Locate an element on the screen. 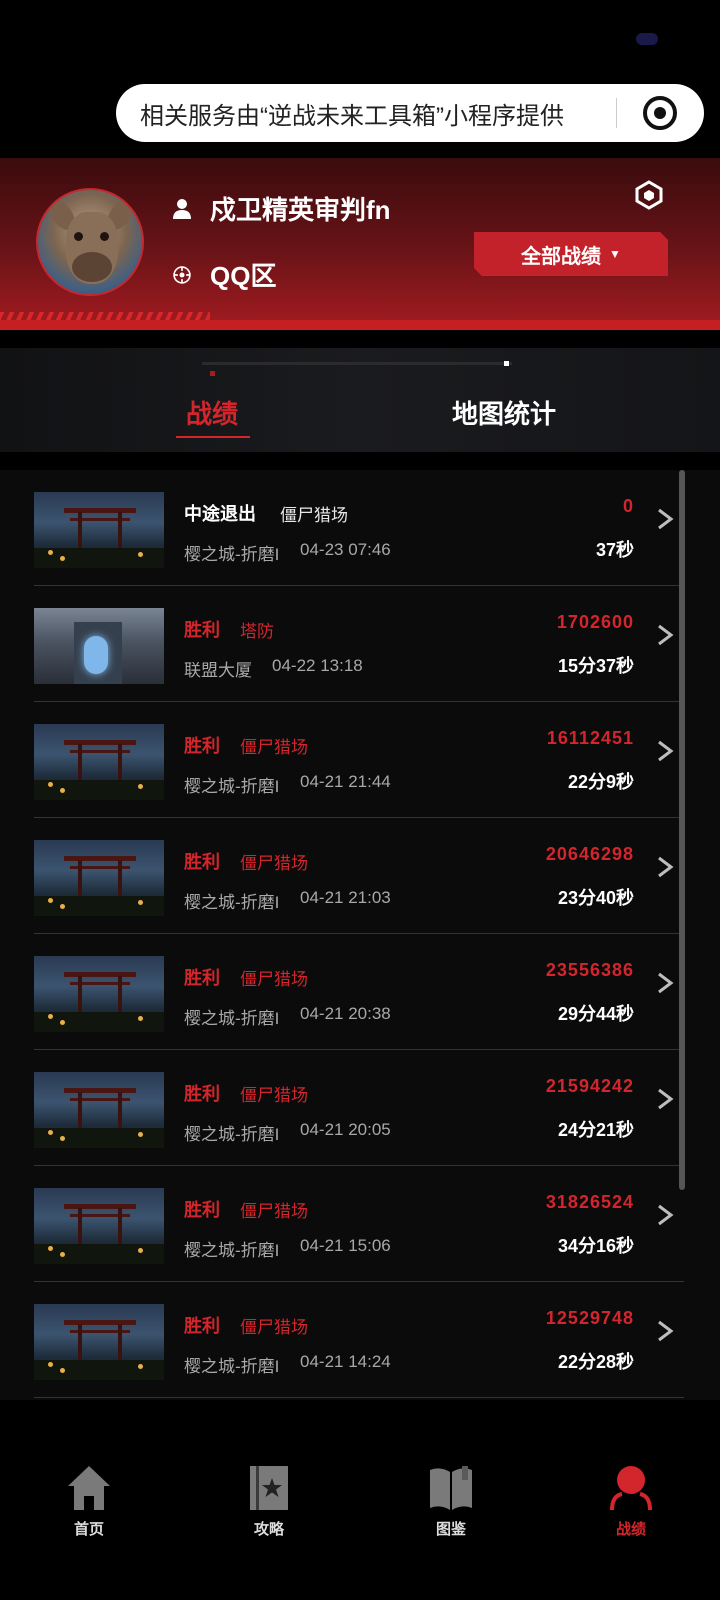  status-indicator is located at coordinates (647, 39).